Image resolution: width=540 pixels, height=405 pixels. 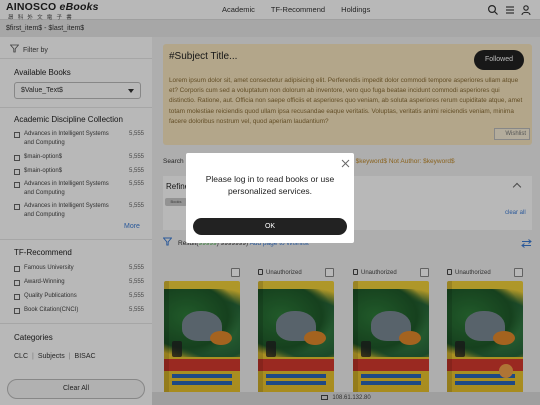 What do you see at coordinates (270, 226) in the screenshot?
I see `ok-button: OK` at bounding box center [270, 226].